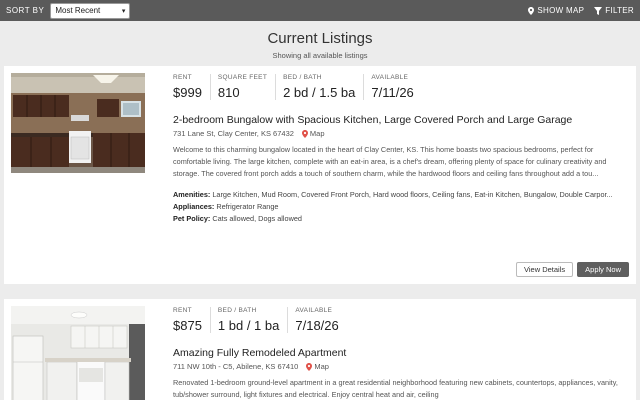 This screenshot has height=400, width=640. What do you see at coordinates (619, 10) in the screenshot?
I see `filter-label: FILTER` at bounding box center [619, 10].